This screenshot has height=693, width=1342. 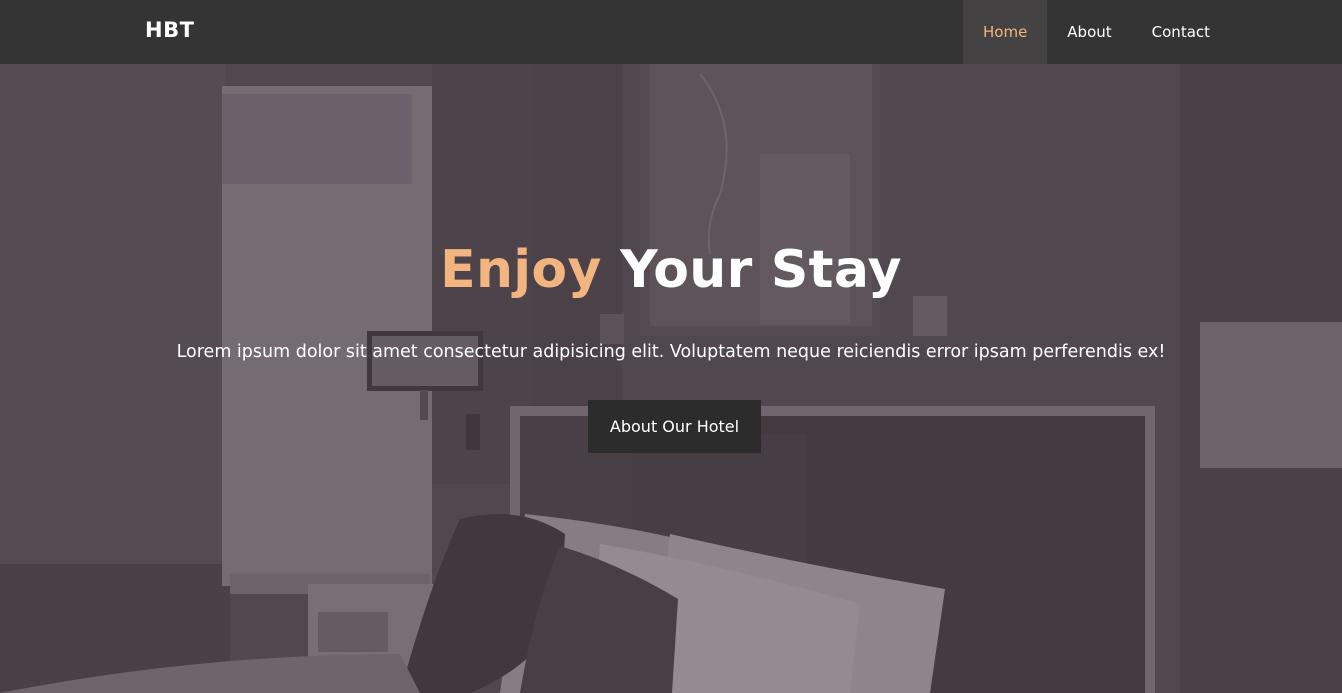 I want to click on about-hotel-button: About Our Hotel, so click(x=674, y=426).